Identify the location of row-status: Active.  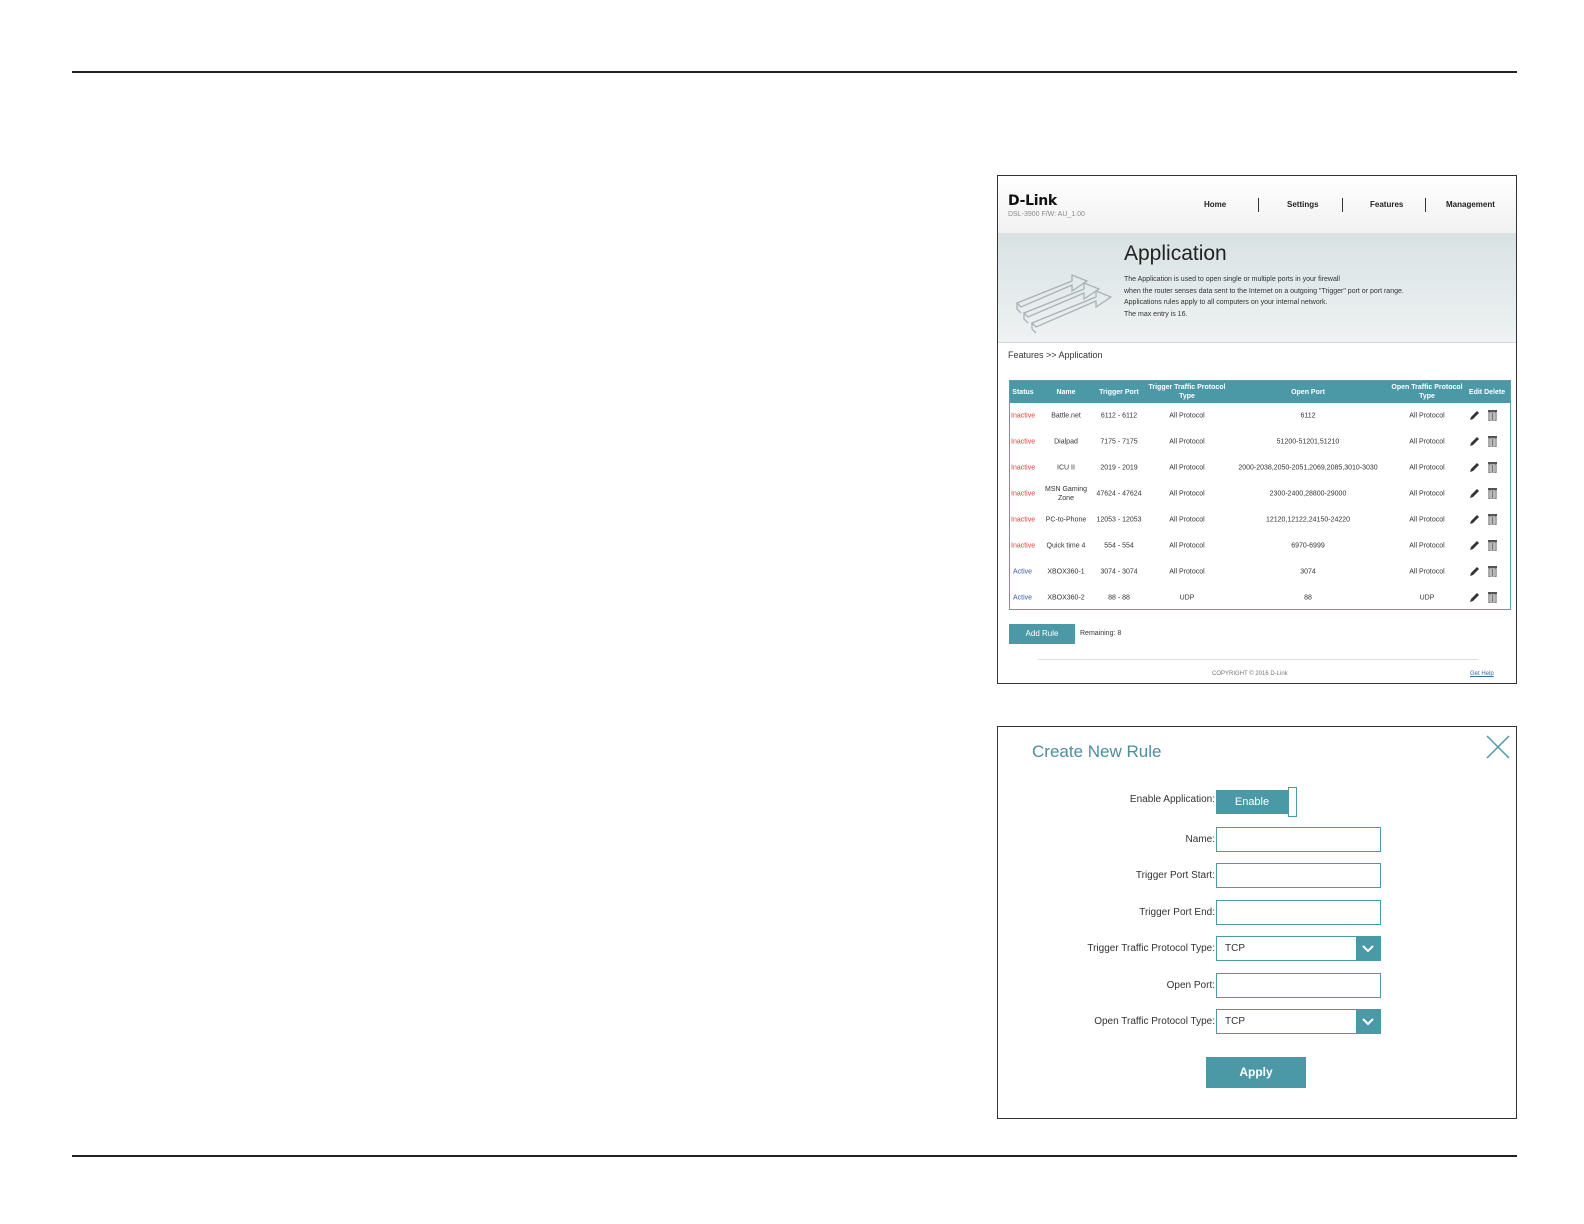
(1023, 572).